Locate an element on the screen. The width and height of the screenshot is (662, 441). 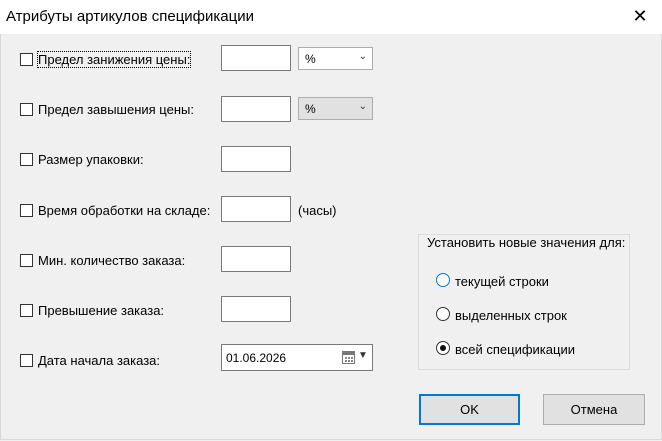
price-lower-limit-input is located at coordinates (256, 58).